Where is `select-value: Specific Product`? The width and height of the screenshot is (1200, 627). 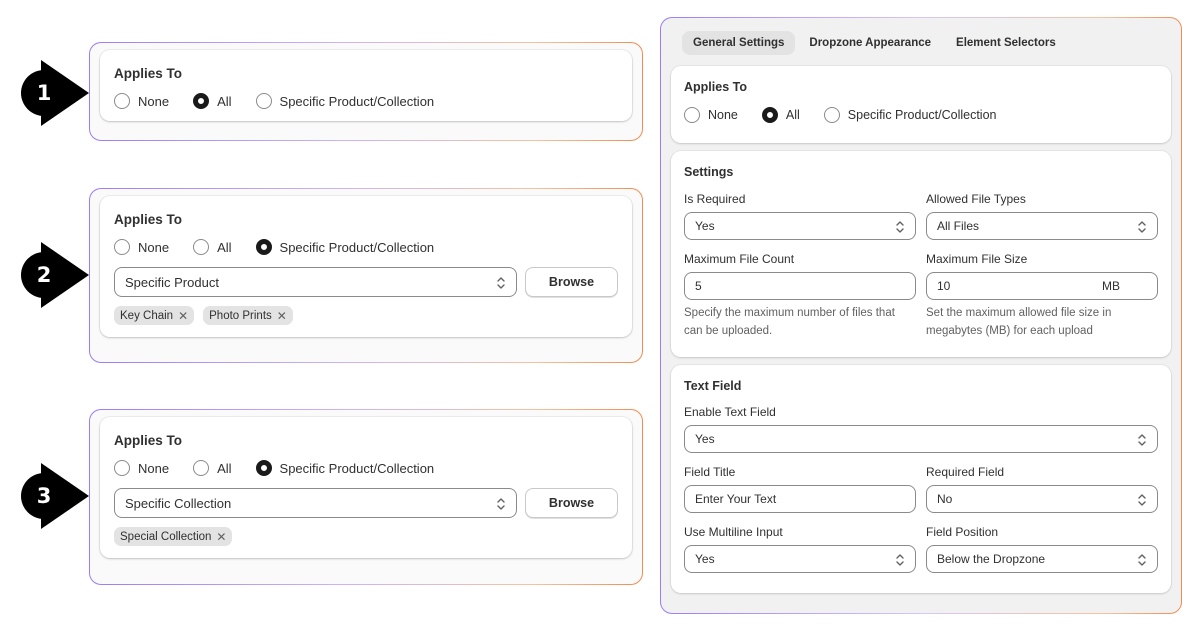 select-value: Specific Product is located at coordinates (172, 282).